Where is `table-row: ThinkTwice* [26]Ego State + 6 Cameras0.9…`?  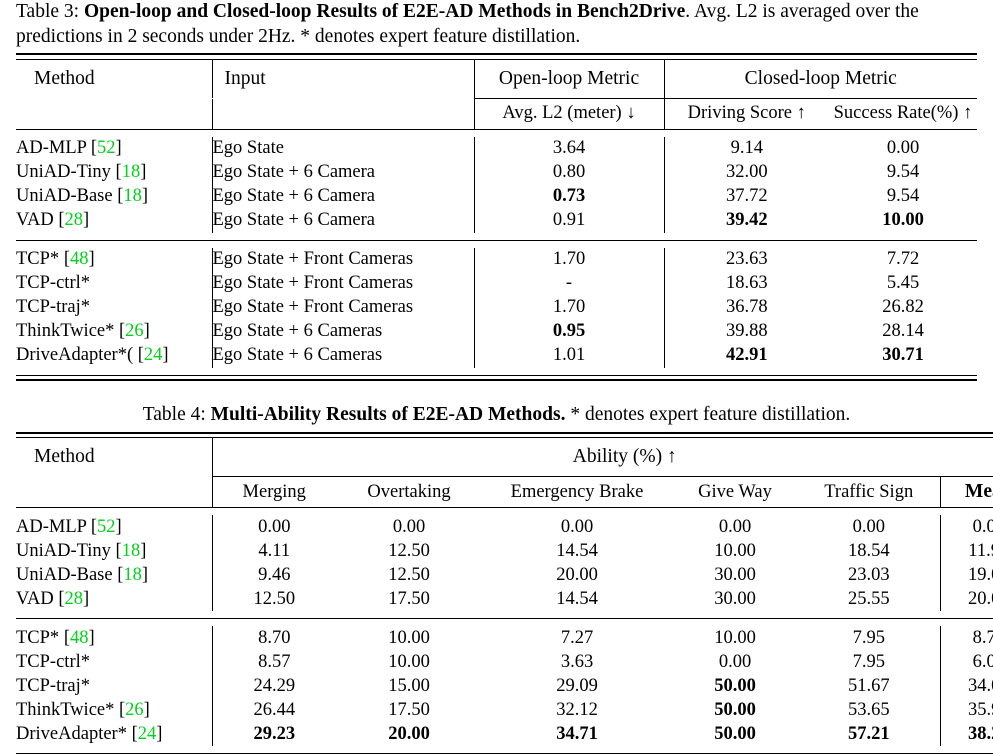
table-row: ThinkTwice* [26]Ego State + 6 Cameras0.9… is located at coordinates (496, 332).